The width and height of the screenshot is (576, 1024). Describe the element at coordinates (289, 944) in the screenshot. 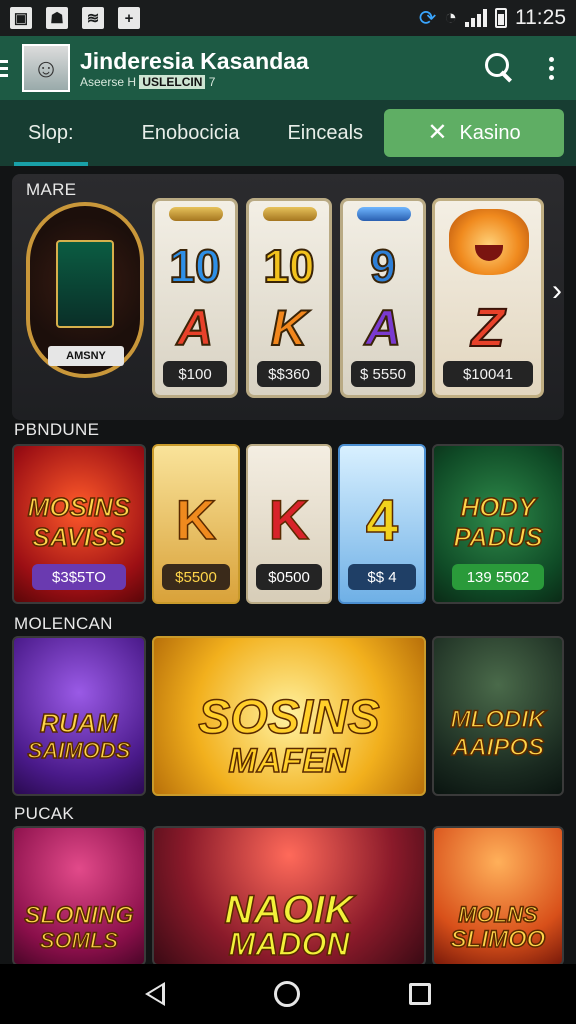

I see `game-title-bottom: MADON` at that location.